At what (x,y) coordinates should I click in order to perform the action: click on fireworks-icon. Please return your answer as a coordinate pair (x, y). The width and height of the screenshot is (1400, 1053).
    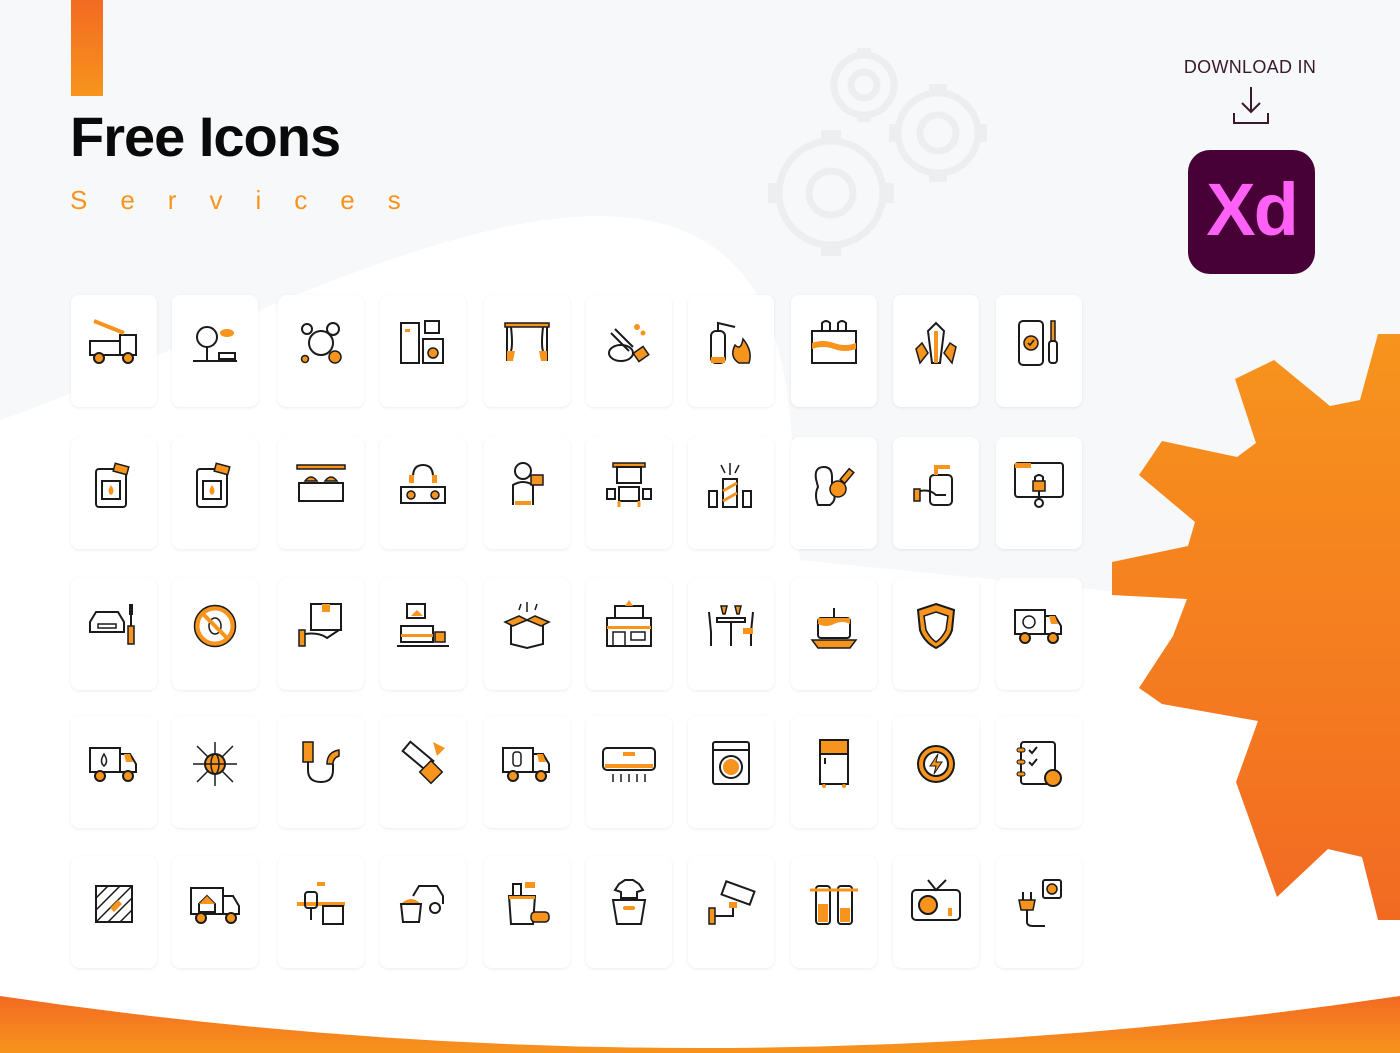
    Looking at the image, I should click on (730, 485).